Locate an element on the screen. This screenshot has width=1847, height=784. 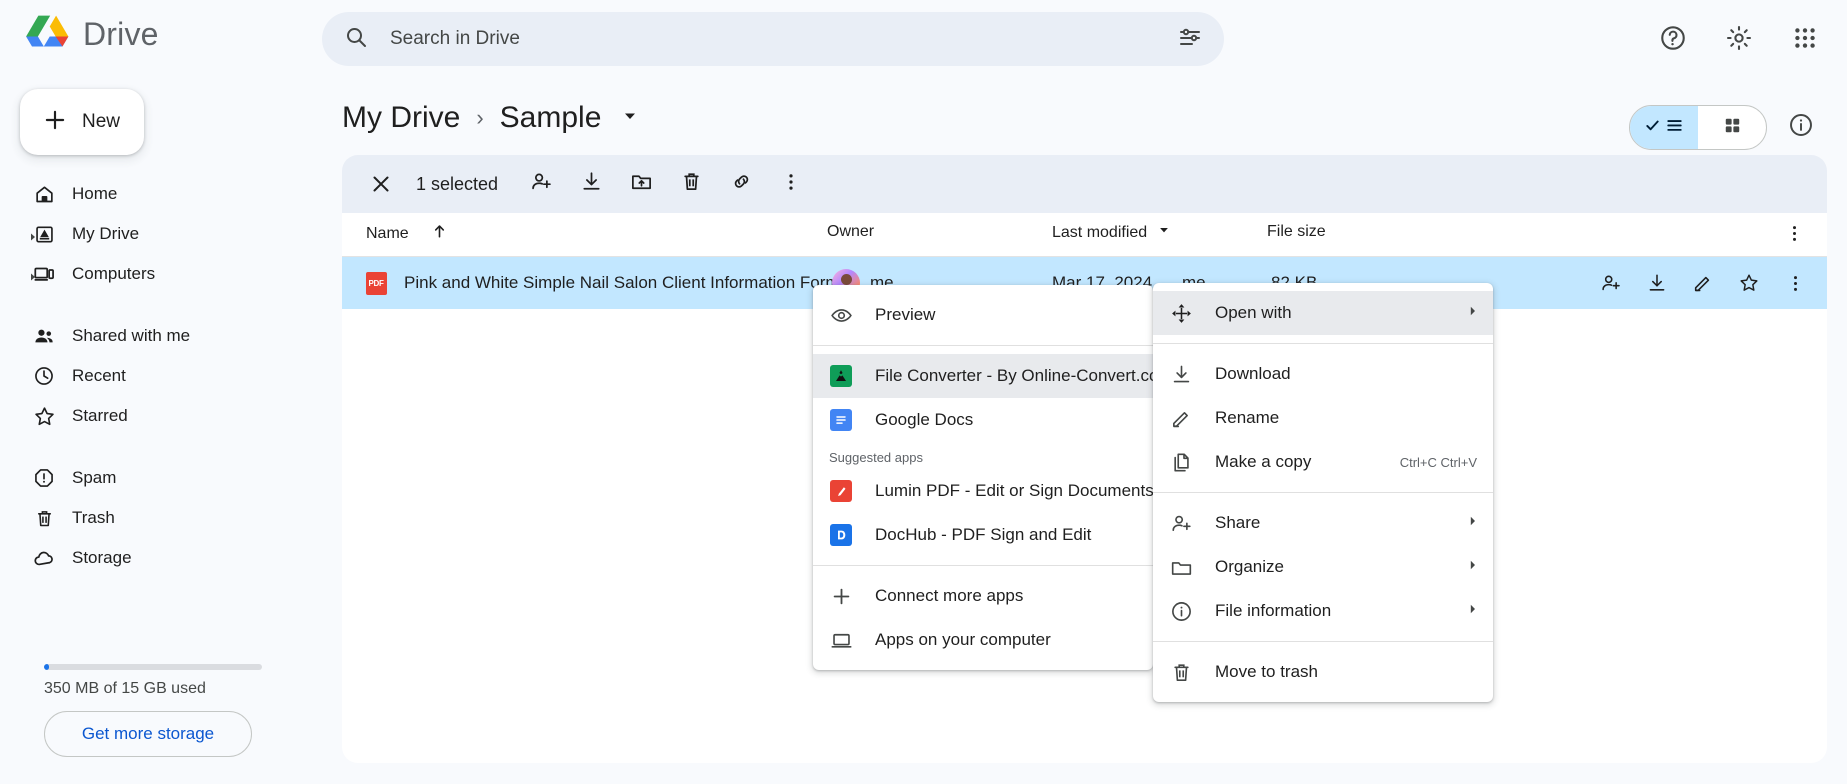
lumin-pdf-glyph is located at coordinates (841, 491).